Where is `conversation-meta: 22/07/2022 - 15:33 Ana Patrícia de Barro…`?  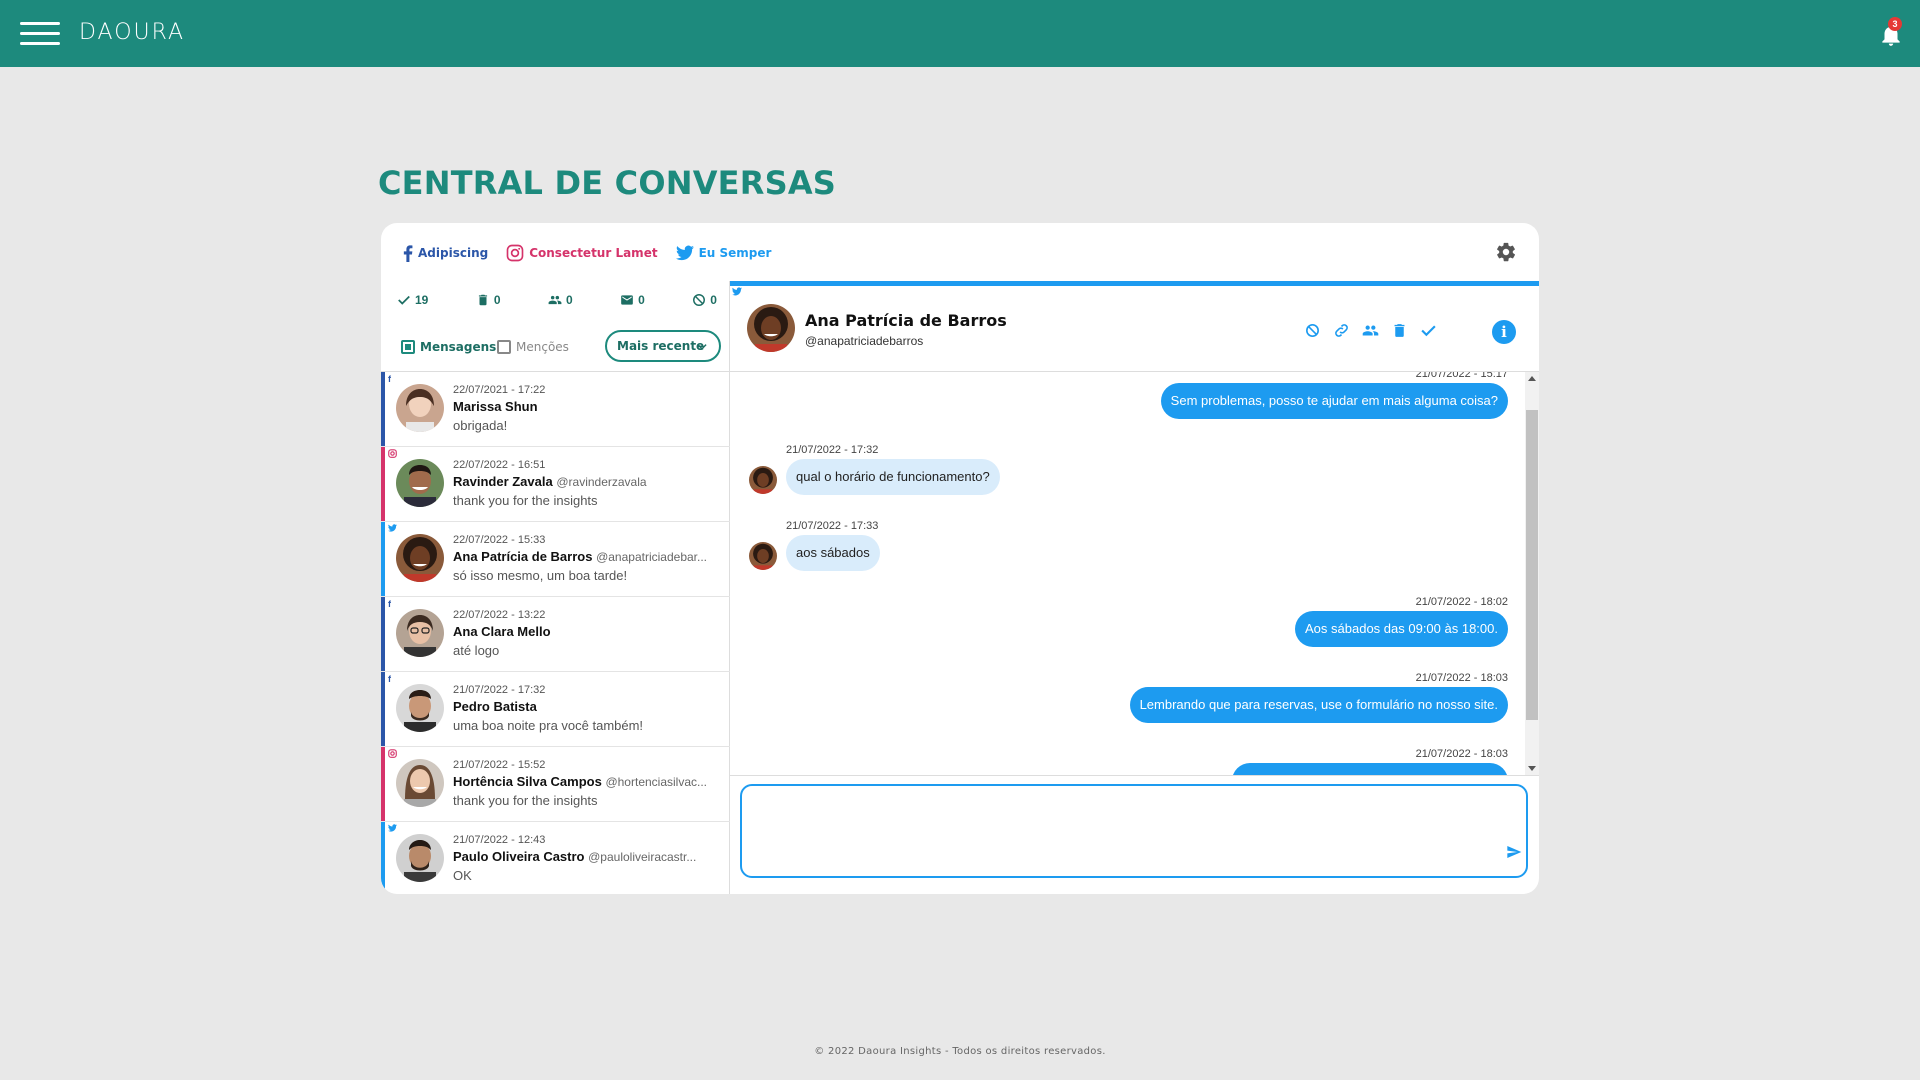
conversation-meta: 22/07/2022 - 15:33 Ana Patrícia de Barro… is located at coordinates (588, 559).